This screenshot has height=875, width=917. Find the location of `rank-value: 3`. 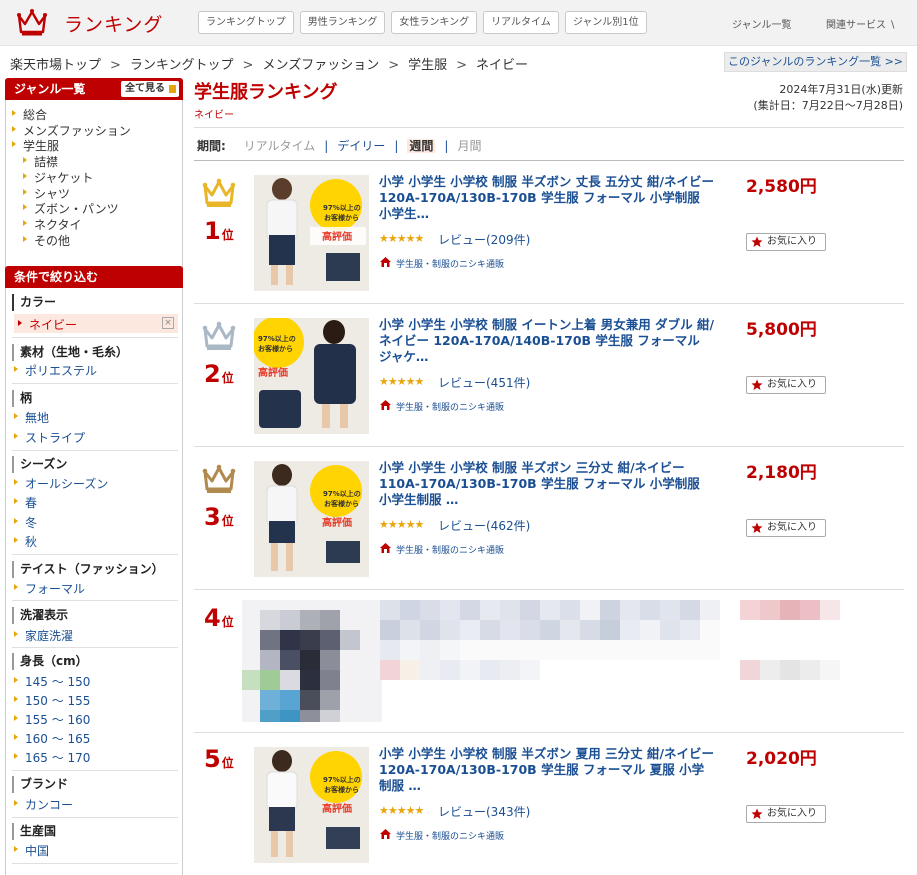

rank-value: 3 is located at coordinates (212, 517).